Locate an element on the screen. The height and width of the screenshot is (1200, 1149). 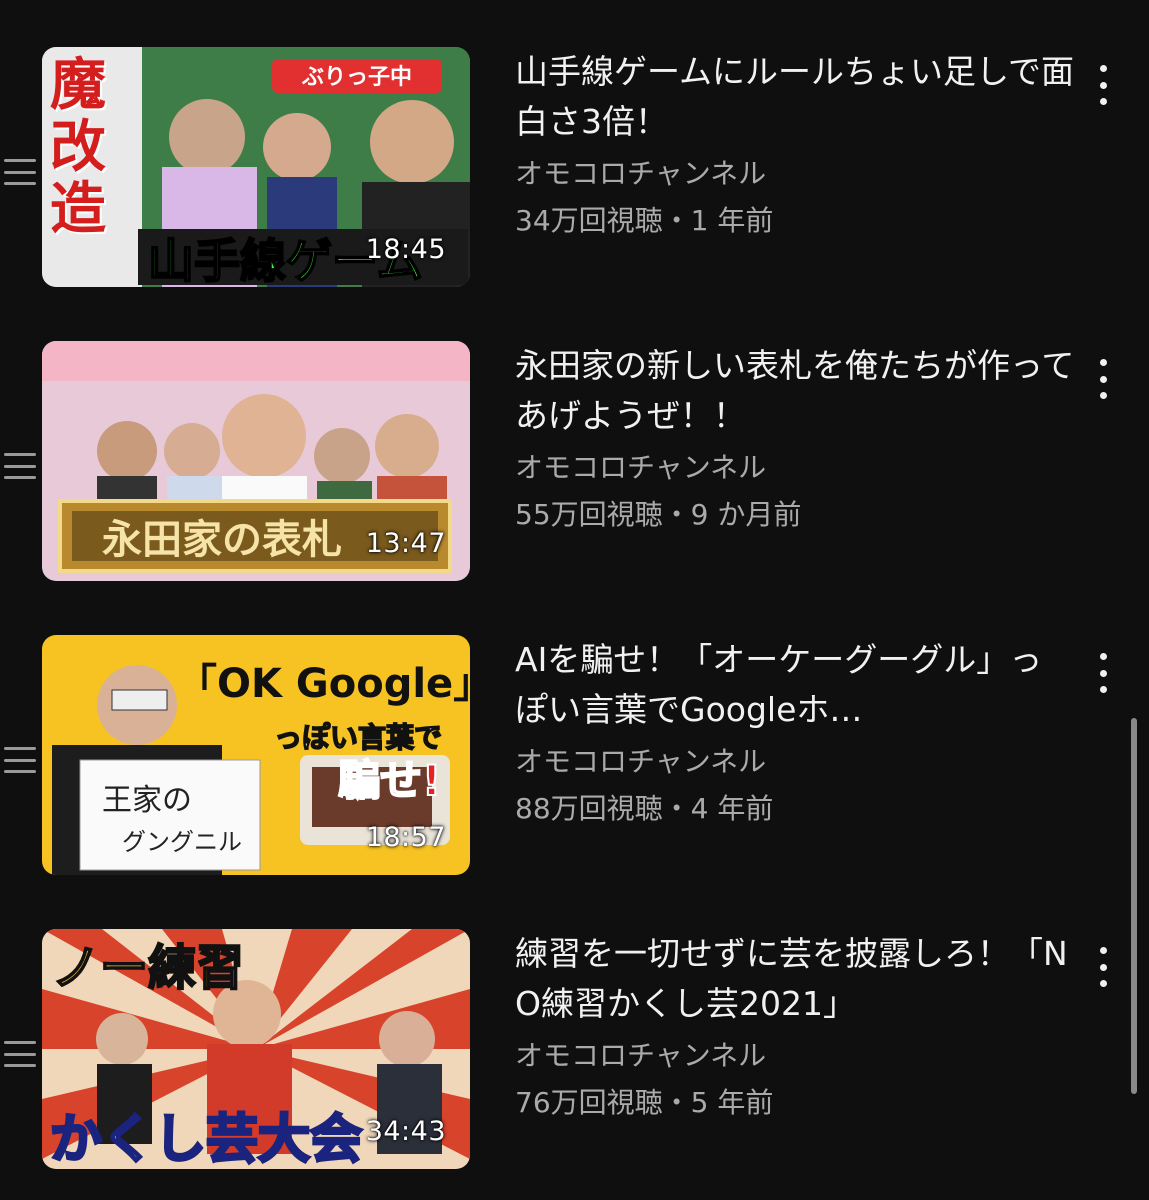
thumbnail-sub-text: っぽい言葉で is located at coordinates (358, 737).